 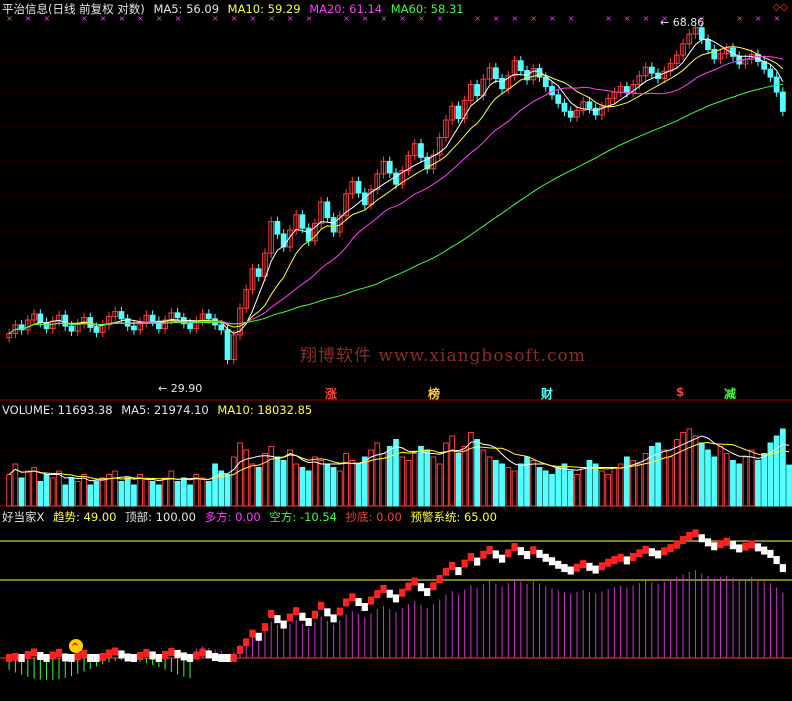 What do you see at coordinates (264, 9) in the screenshot?
I see `ma10-readout: MA10: 59.29` at bounding box center [264, 9].